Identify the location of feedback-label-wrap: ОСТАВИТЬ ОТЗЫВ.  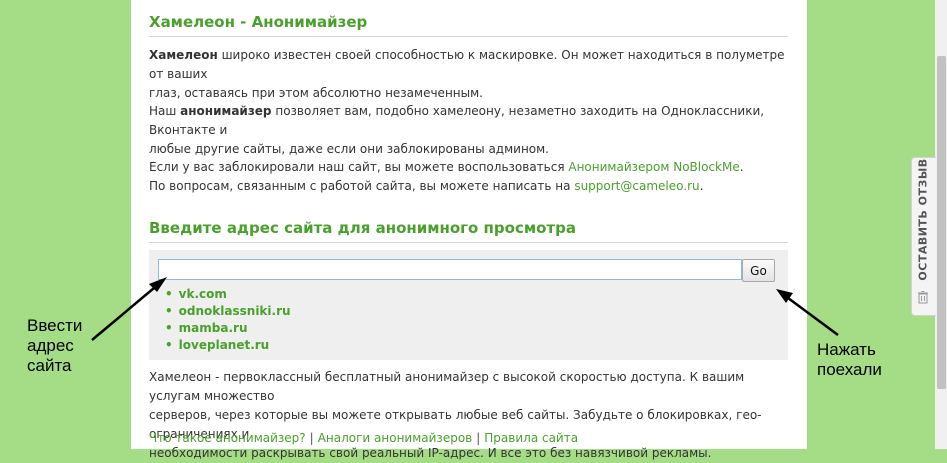
(923, 219).